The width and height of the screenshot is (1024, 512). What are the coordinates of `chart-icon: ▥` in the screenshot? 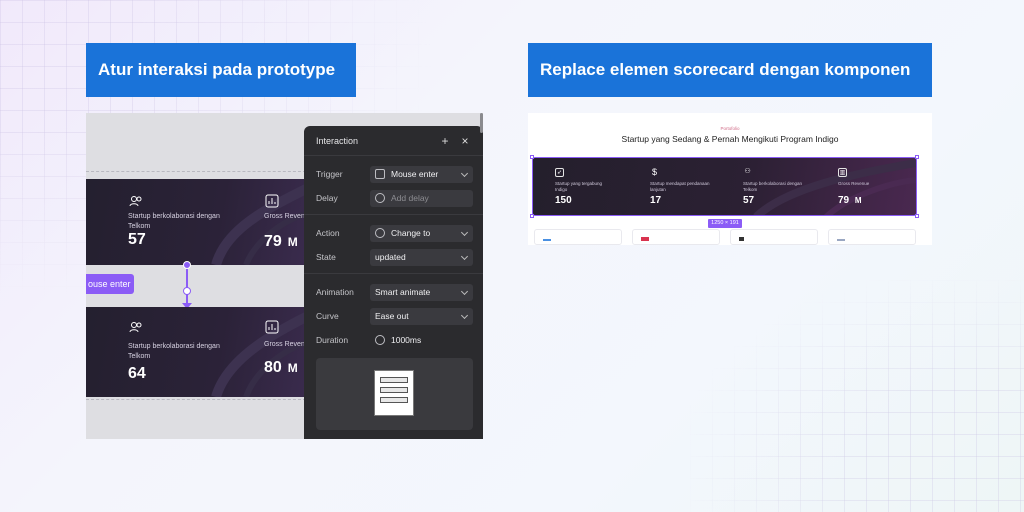 It's located at (842, 172).